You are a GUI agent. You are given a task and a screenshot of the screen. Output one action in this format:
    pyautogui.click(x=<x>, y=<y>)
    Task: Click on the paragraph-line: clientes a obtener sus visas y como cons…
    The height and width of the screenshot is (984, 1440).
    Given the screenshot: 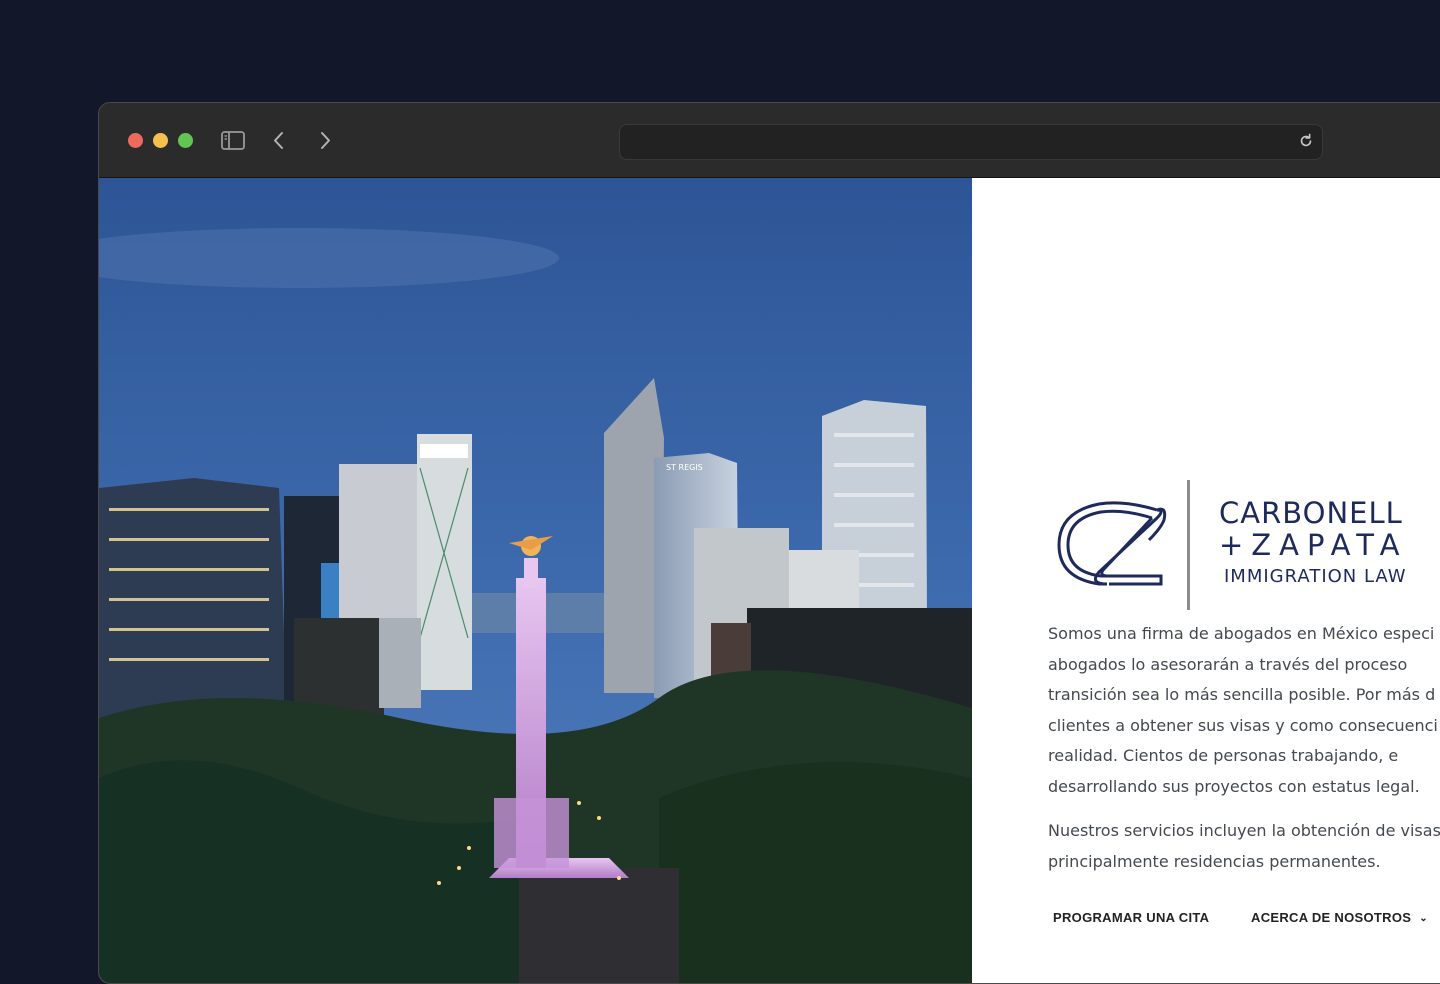 What is the action you would take?
    pyautogui.click(x=1243, y=725)
    